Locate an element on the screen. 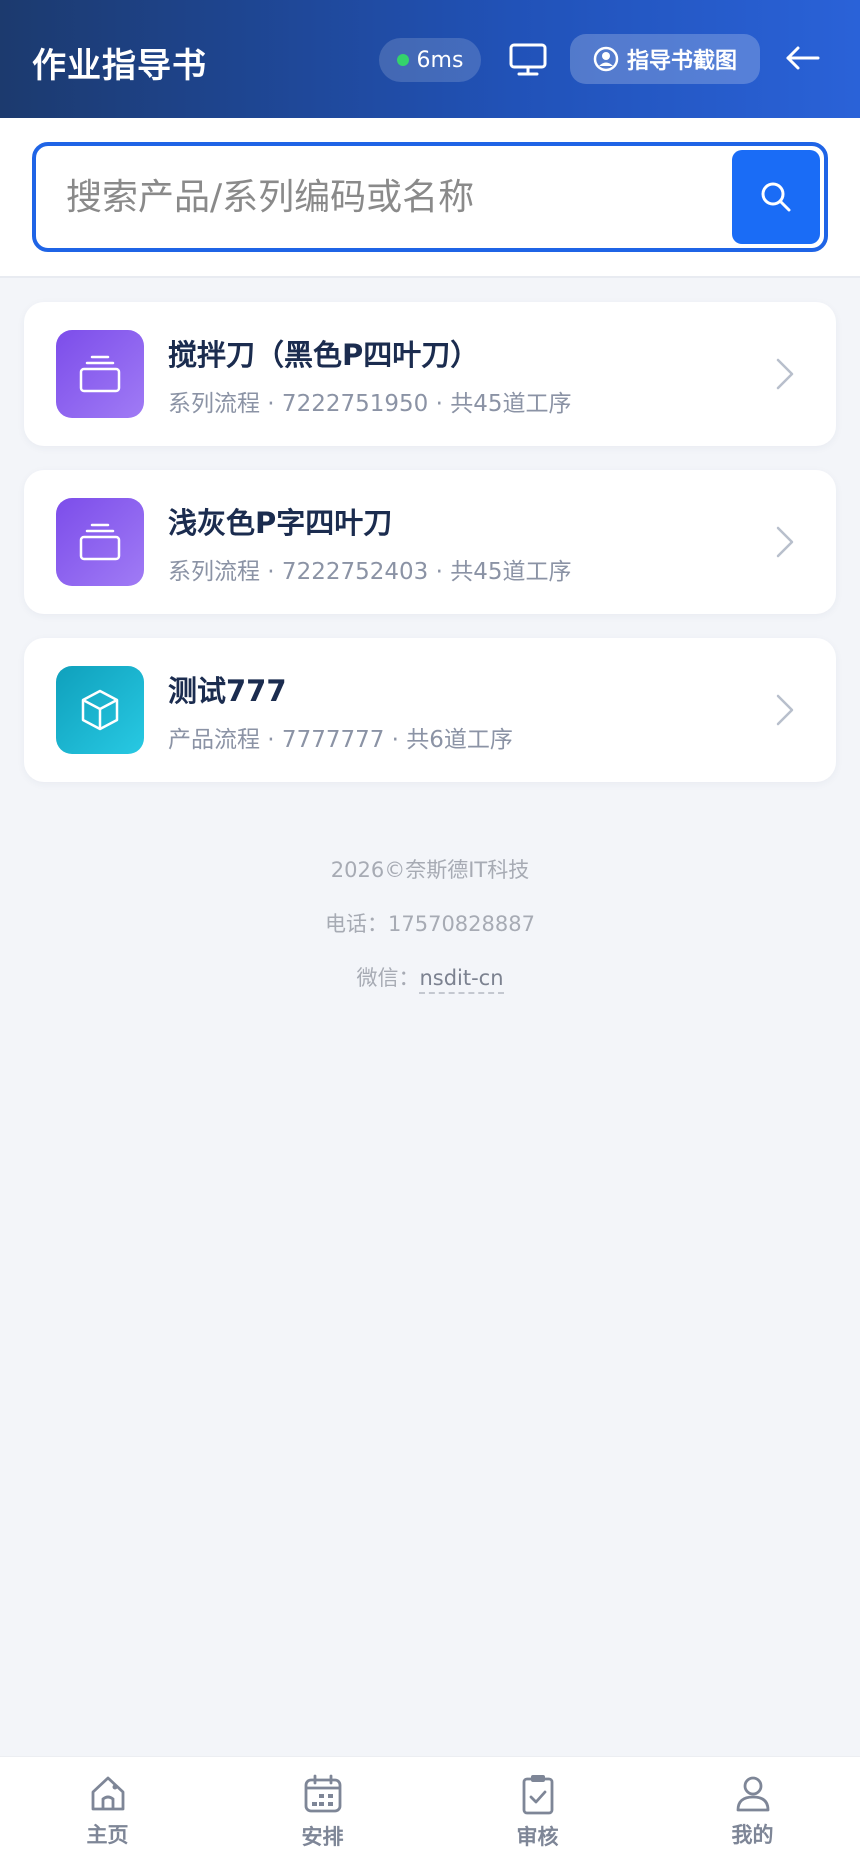 Image resolution: width=860 pixels, height=1864 pixels. page-title: 作业指导书 is located at coordinates (119, 66).